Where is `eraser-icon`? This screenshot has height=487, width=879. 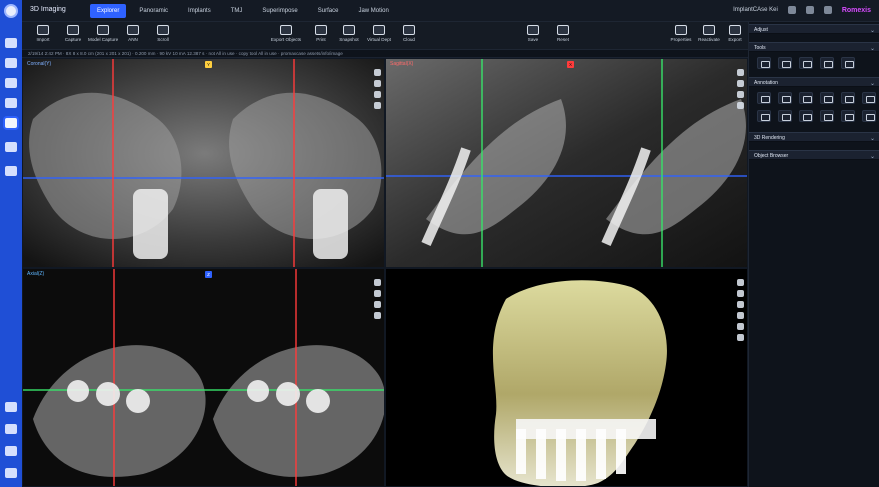
eraser-icon is located at coordinates (848, 116).